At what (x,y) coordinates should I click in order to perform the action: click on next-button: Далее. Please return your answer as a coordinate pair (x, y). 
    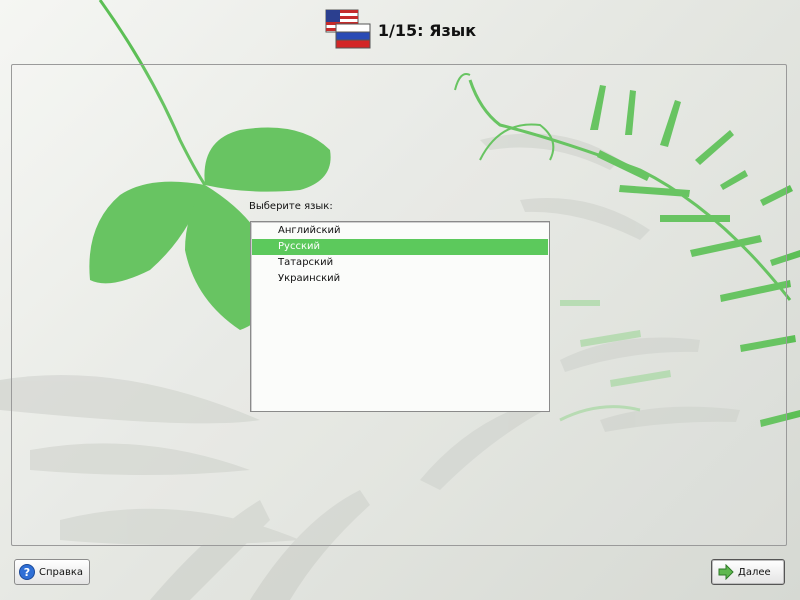
    Looking at the image, I should click on (748, 572).